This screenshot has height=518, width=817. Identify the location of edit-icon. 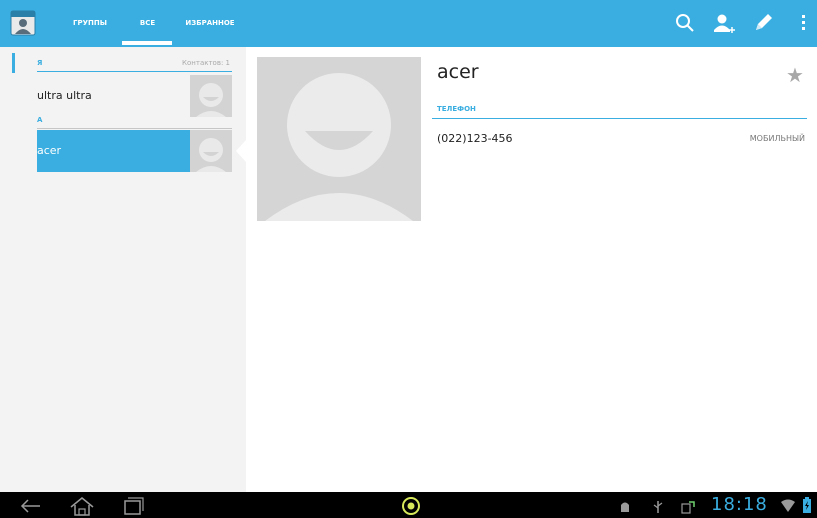
(763, 23).